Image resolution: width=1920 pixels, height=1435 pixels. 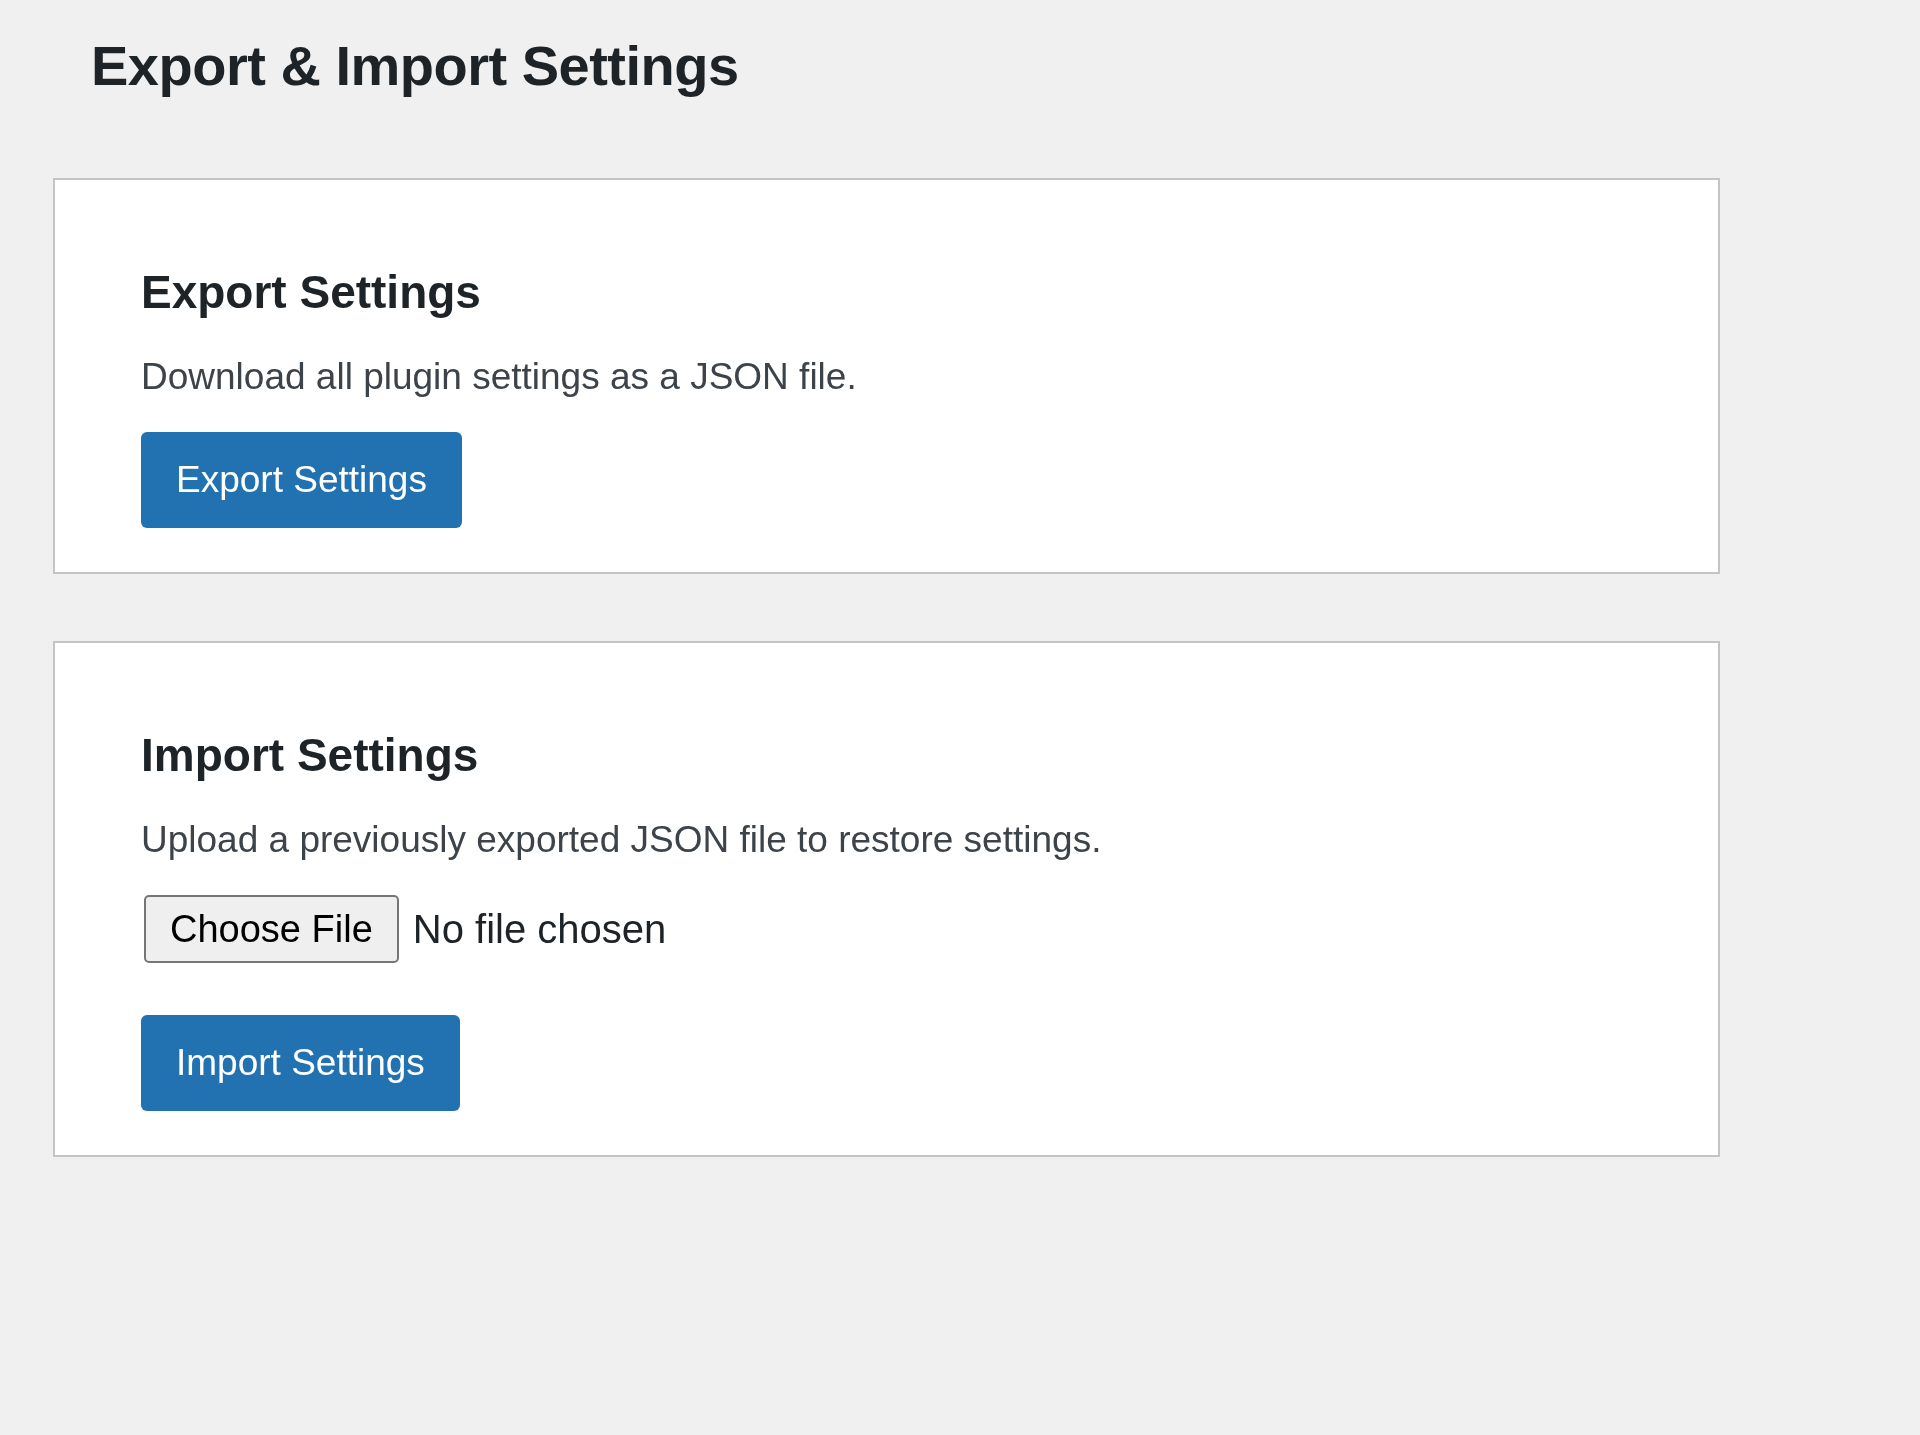 What do you see at coordinates (311, 292) in the screenshot?
I see `section-heading: Export Settings` at bounding box center [311, 292].